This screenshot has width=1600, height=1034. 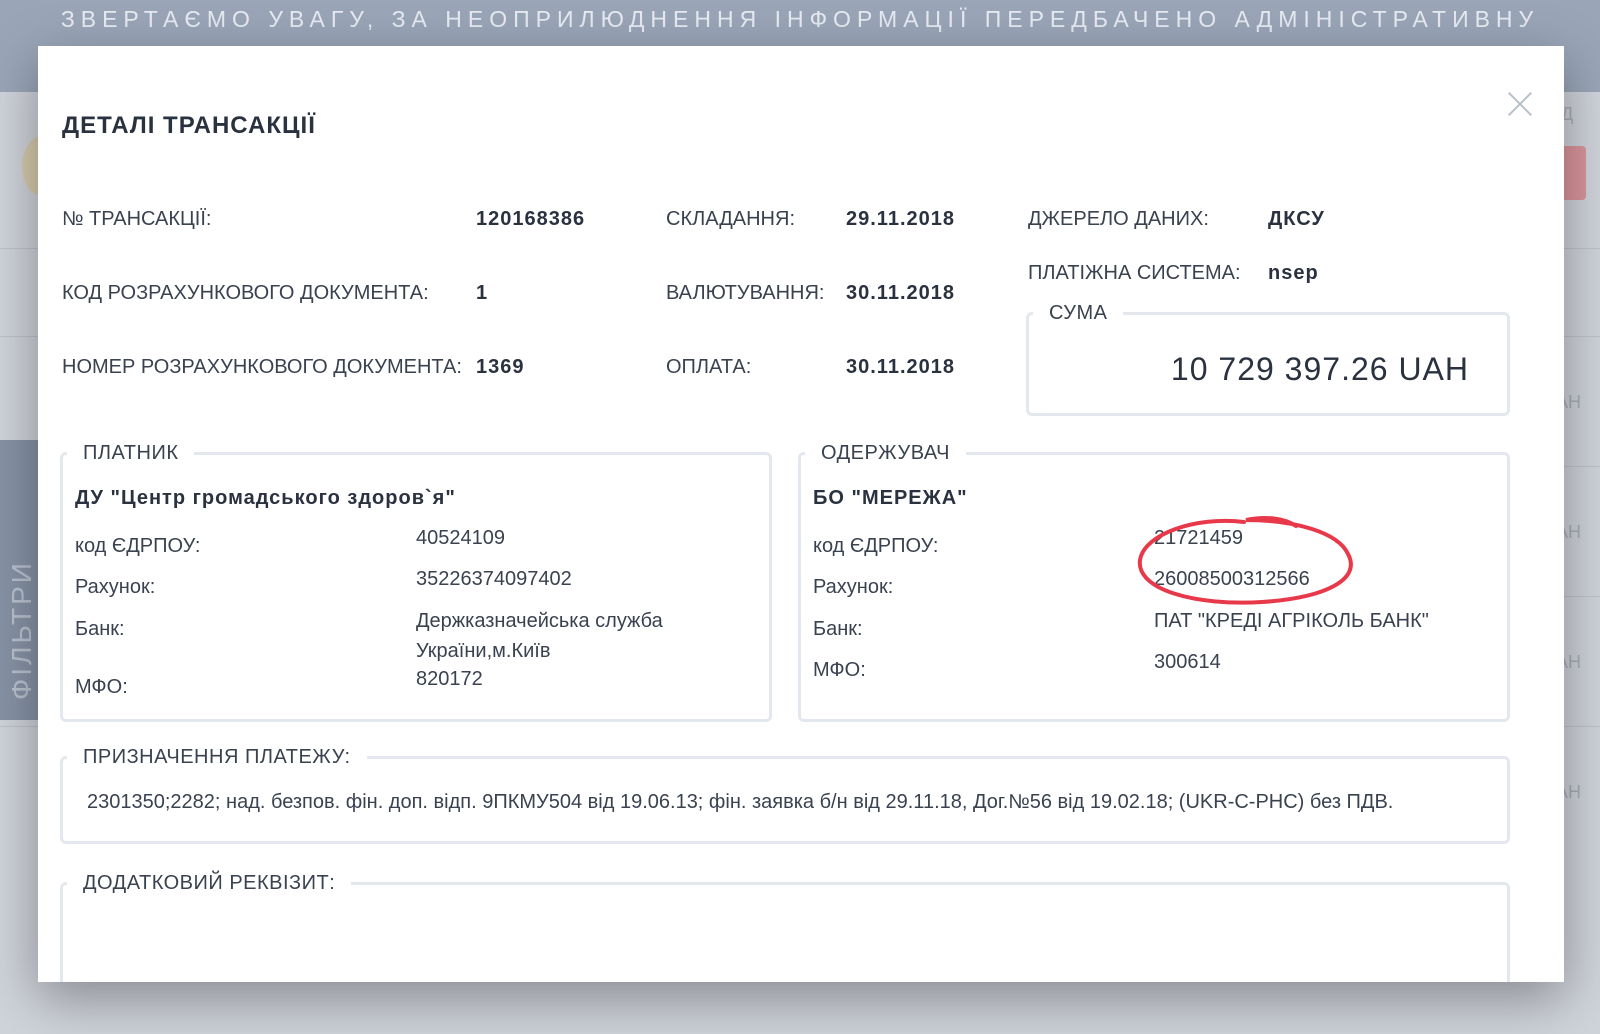 I want to click on receiver-legend: ОДЕРЖУВАЧ, so click(x=886, y=453).